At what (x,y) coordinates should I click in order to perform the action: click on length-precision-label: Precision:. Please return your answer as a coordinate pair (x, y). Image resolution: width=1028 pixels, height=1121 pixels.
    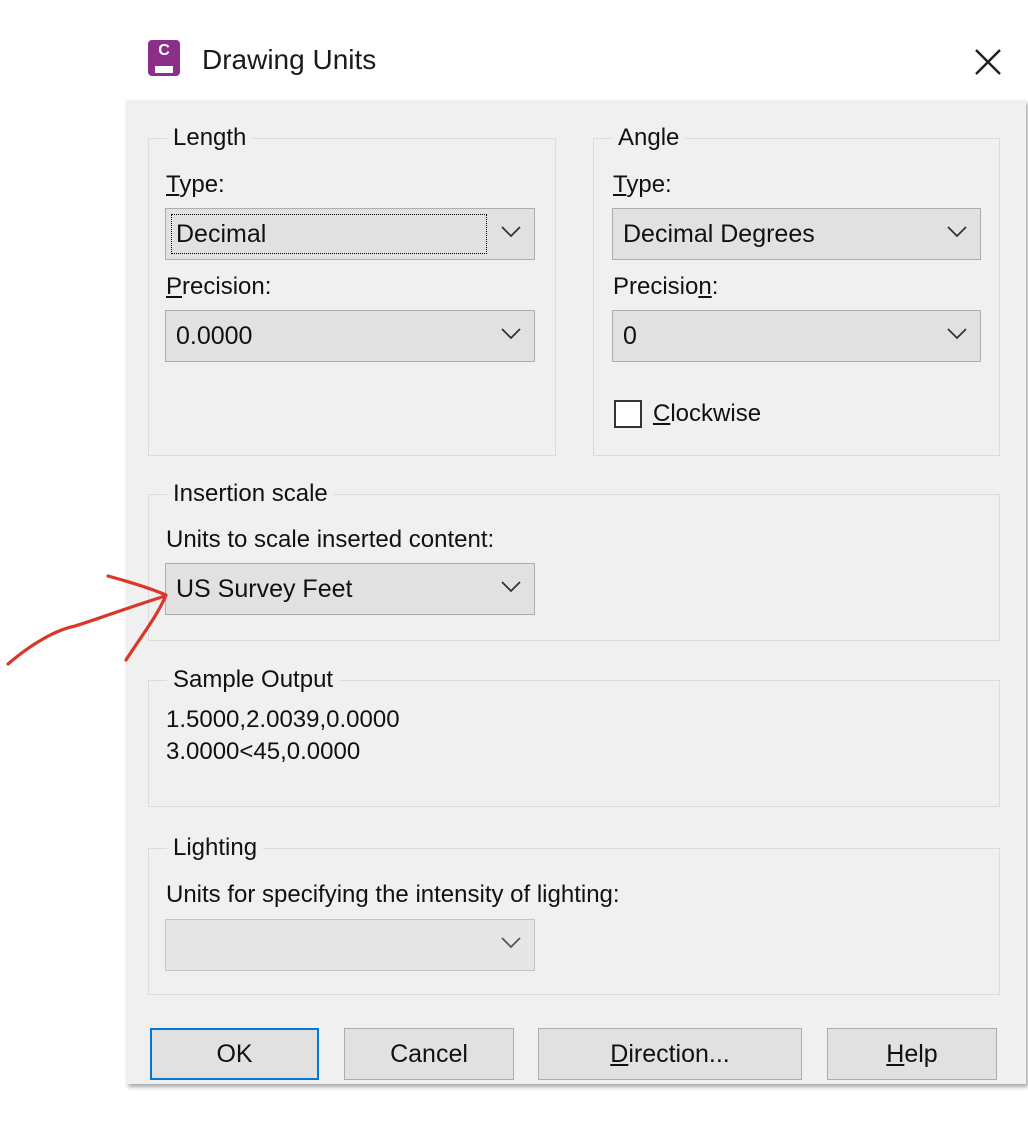
    Looking at the image, I should click on (219, 286).